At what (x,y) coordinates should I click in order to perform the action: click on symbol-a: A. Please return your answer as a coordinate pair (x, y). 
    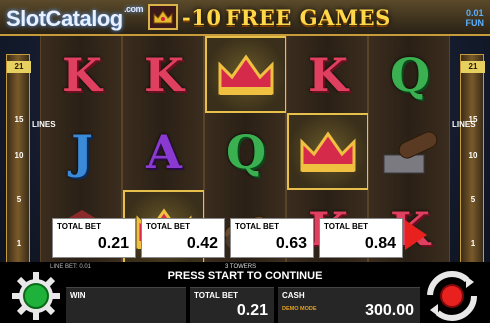
    Looking at the image, I should click on (164, 151).